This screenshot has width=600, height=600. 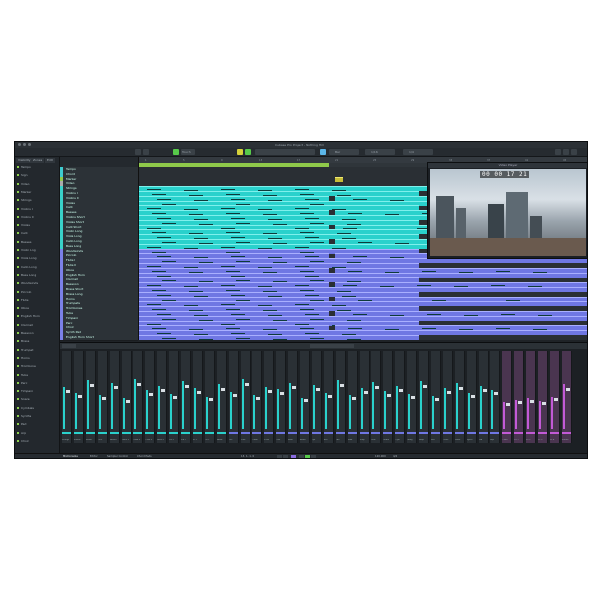 I want to click on mixer-menu-button, so click(x=69, y=346).